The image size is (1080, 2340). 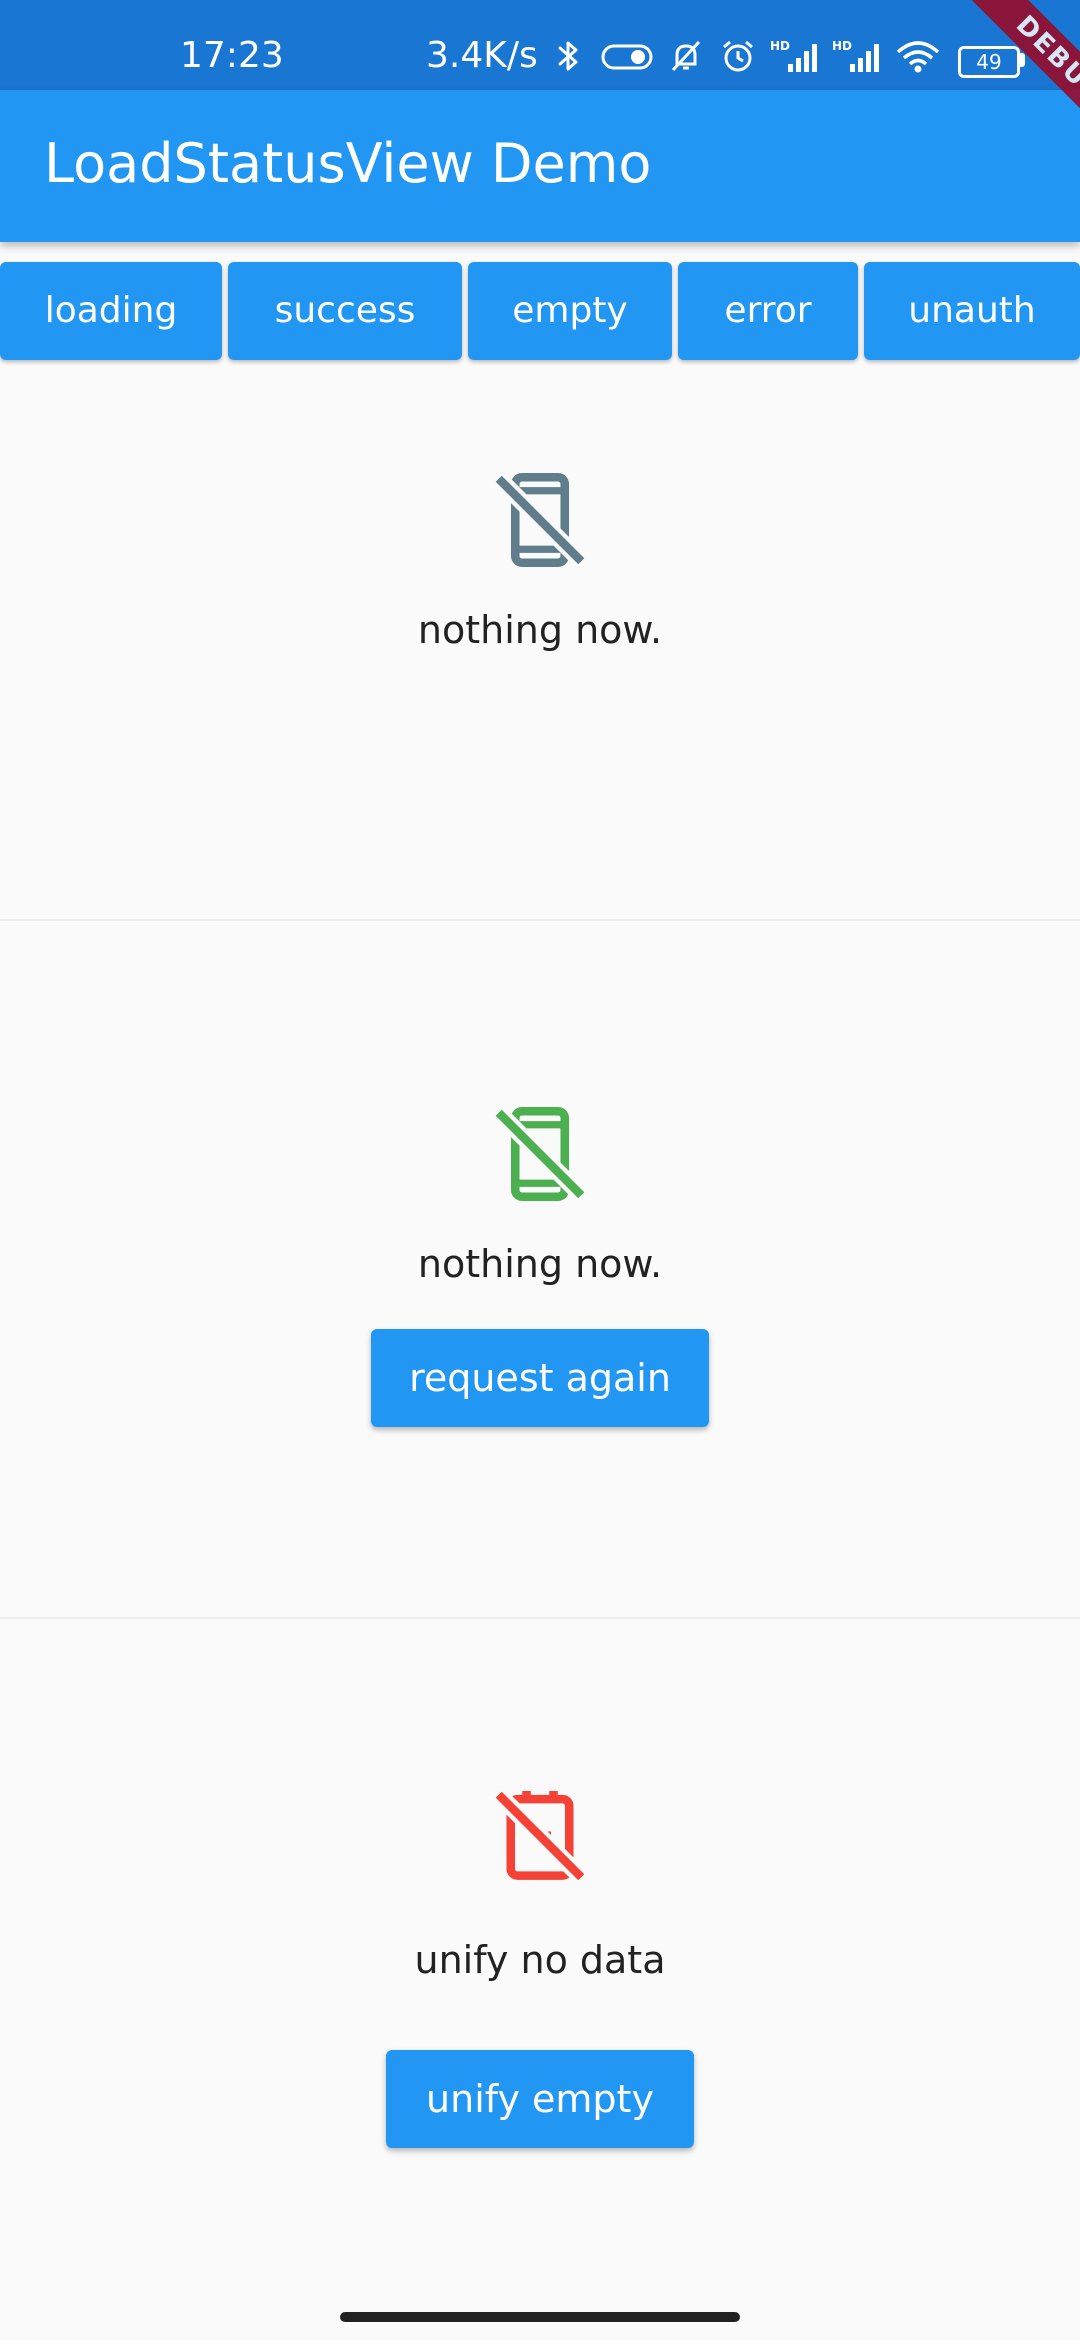 What do you see at coordinates (540, 45) in the screenshot?
I see `status-bar: 17:23 3.4K/s HD HD 49` at bounding box center [540, 45].